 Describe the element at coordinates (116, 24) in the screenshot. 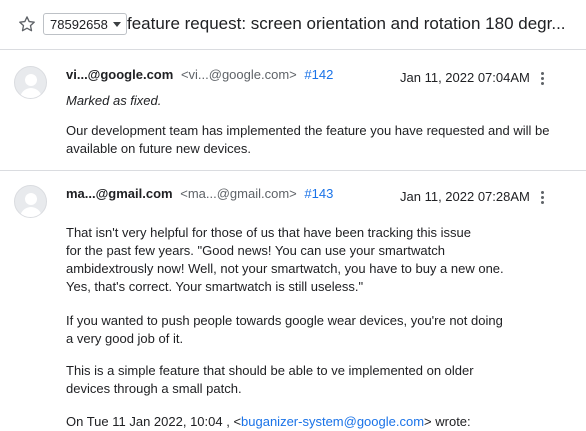

I see `chevron-down-icon` at that location.